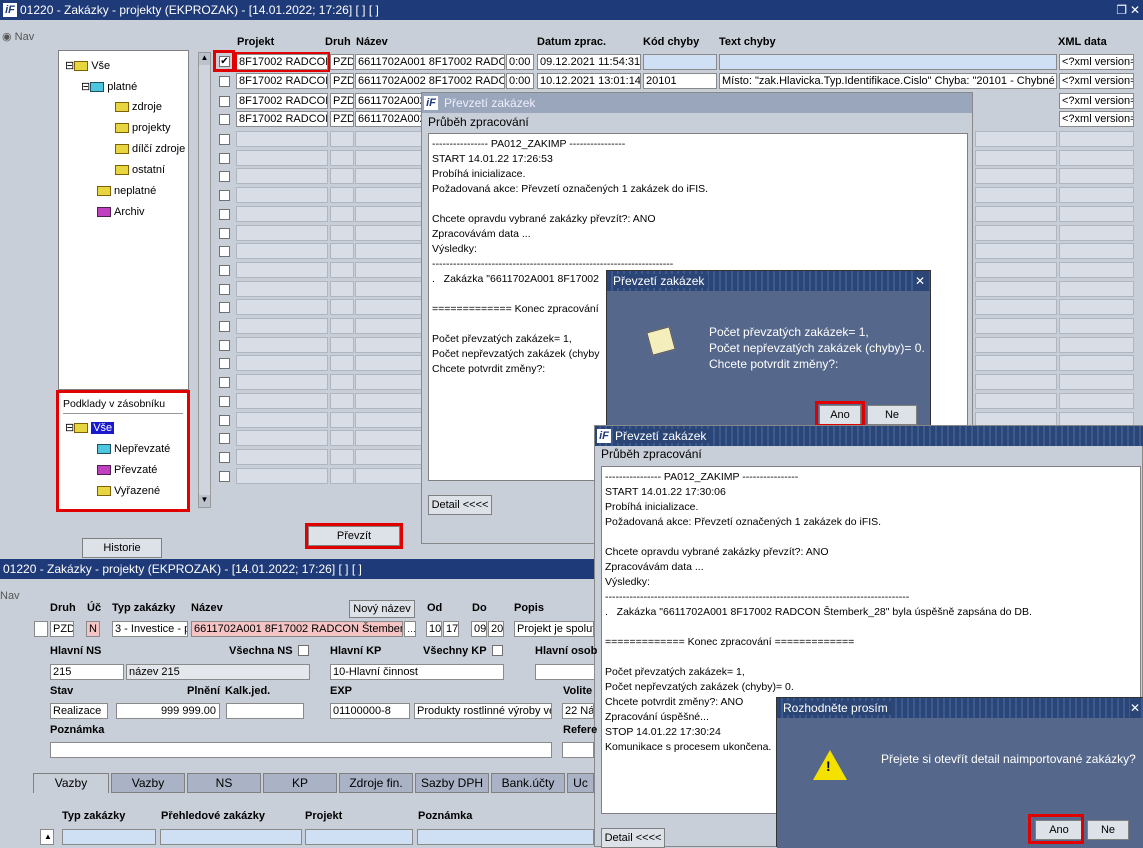 Image resolution: width=1143 pixels, height=848 pixels. Describe the element at coordinates (417, 672) in the screenshot. I see `kp-field: 10-Hlavní činnost` at that location.